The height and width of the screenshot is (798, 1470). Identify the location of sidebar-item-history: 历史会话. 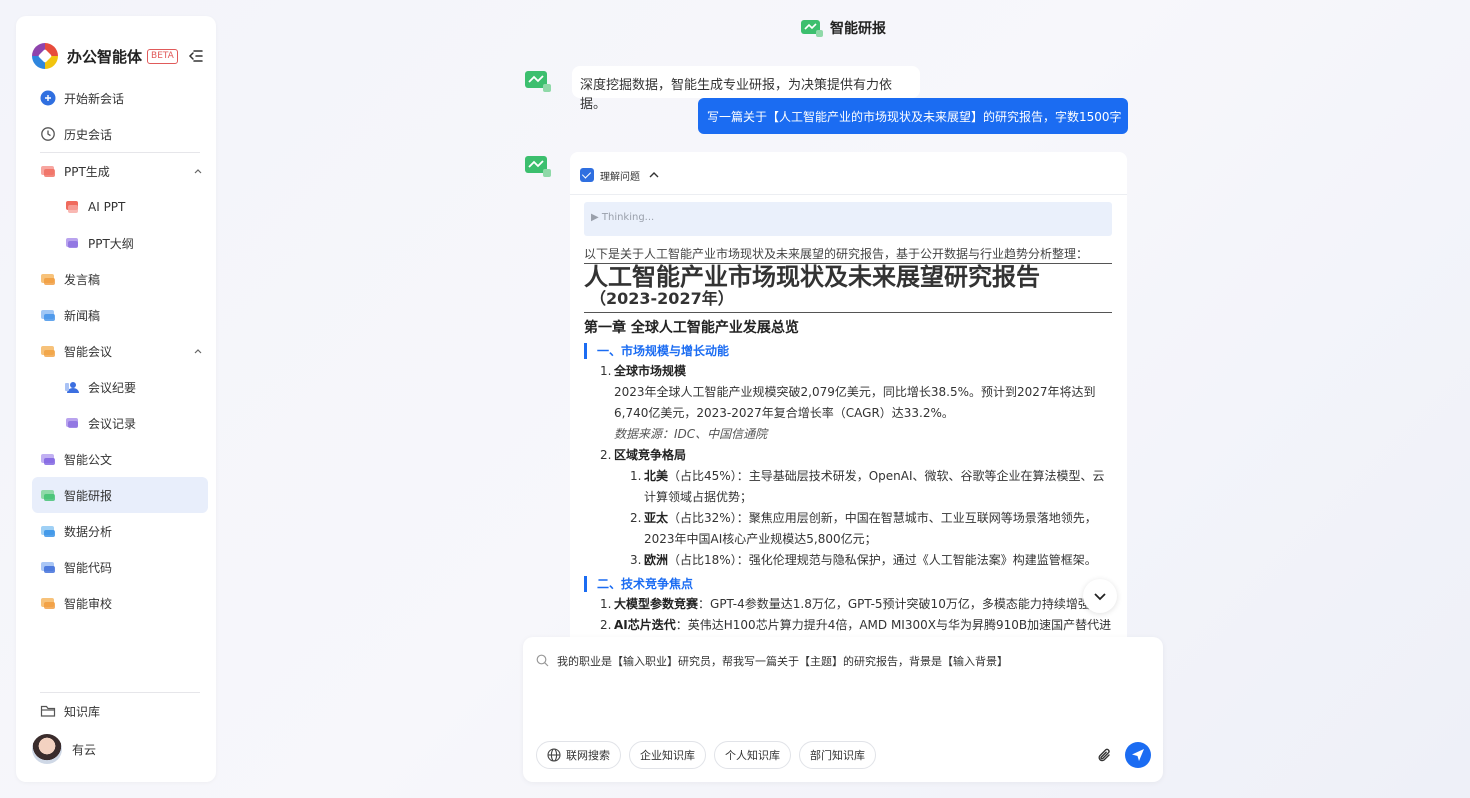
(120, 134).